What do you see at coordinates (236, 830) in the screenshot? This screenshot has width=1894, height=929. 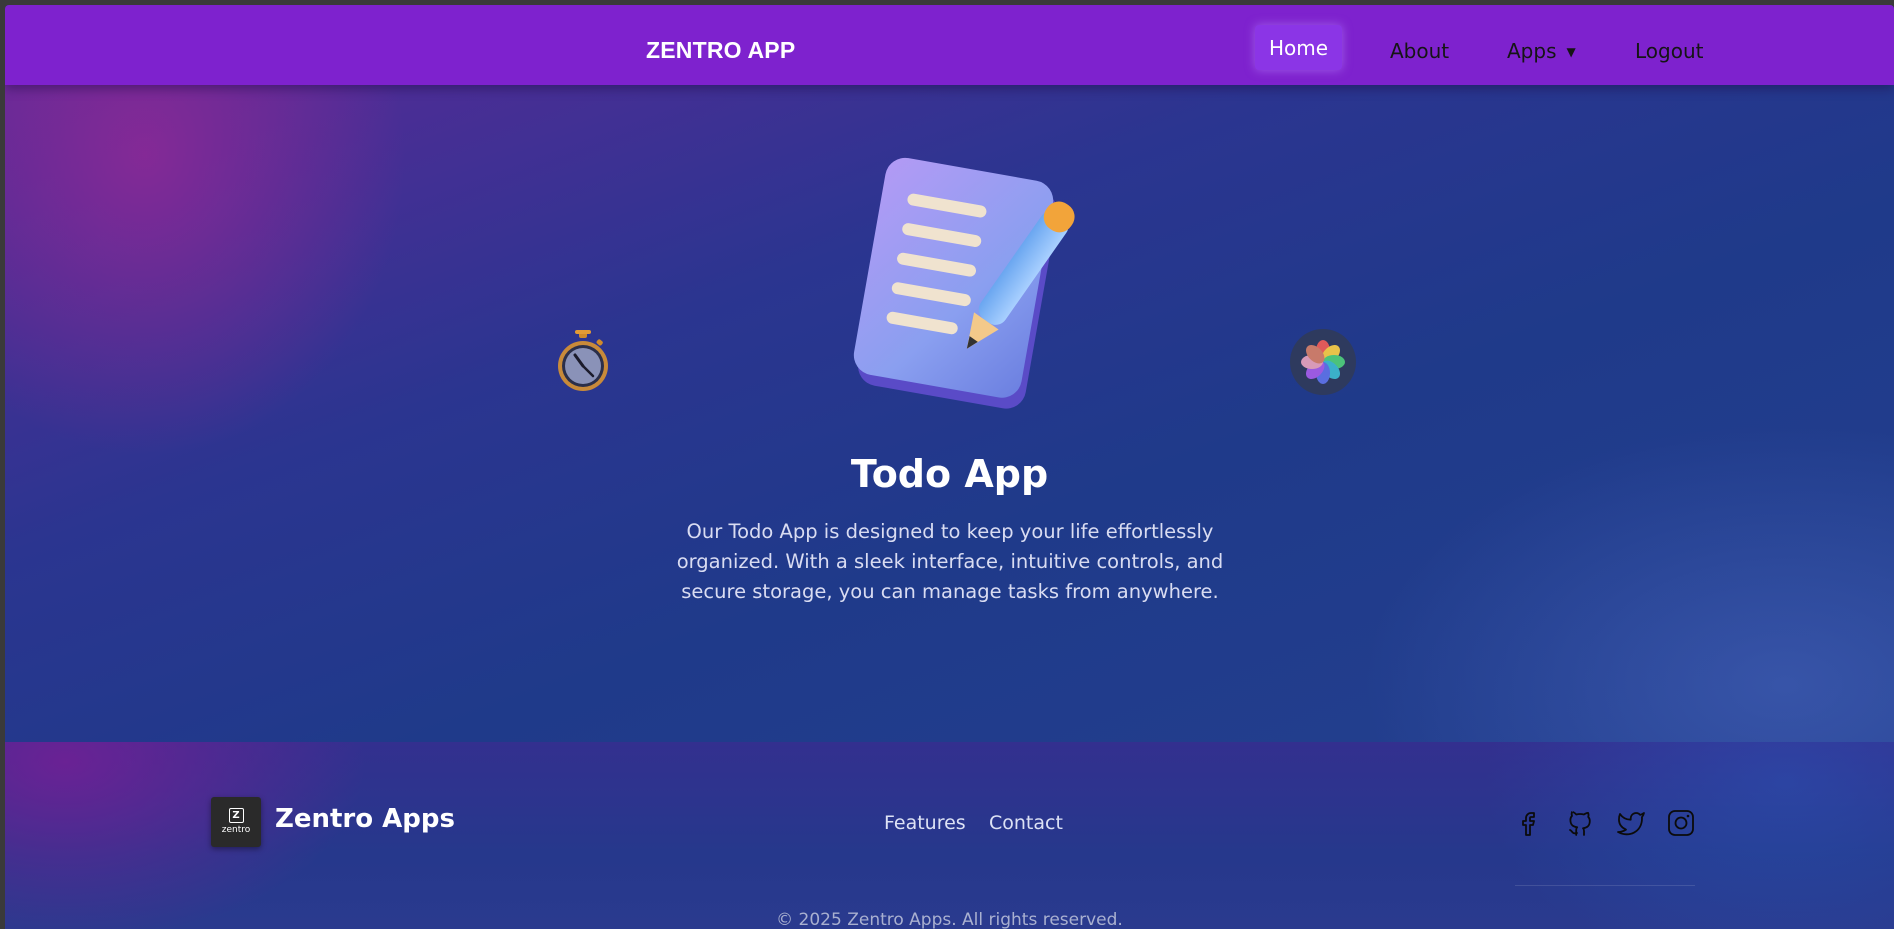 I see `logo-text: zentro` at bounding box center [236, 830].